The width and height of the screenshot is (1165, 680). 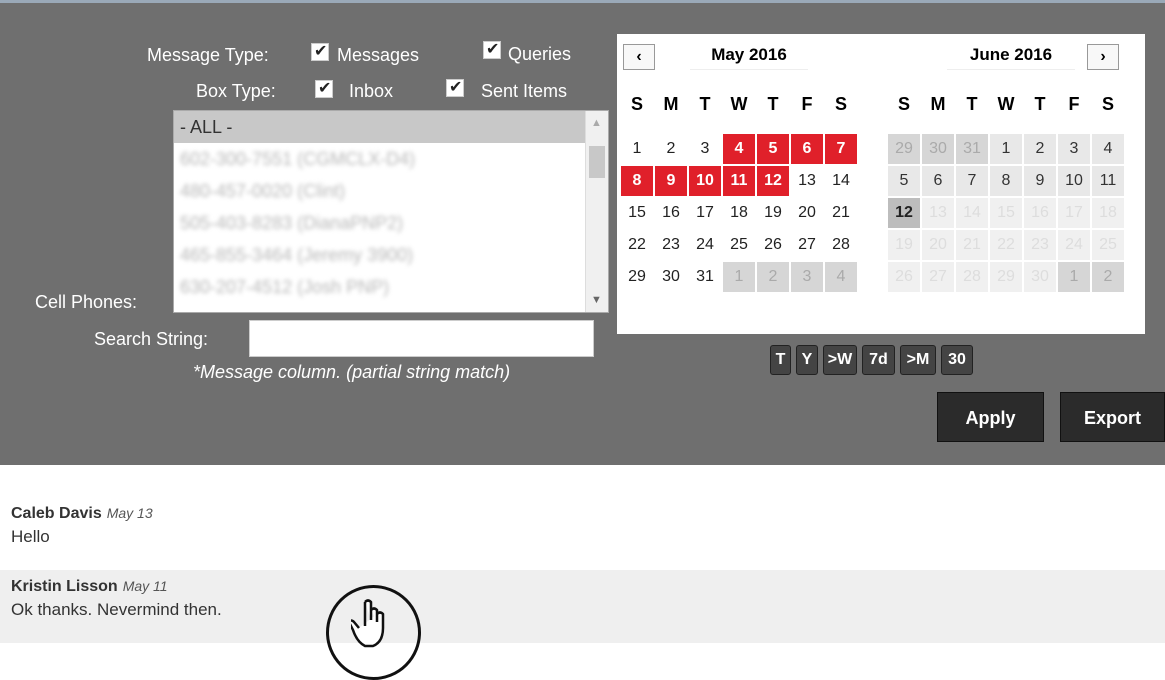 What do you see at coordinates (705, 245) in the screenshot?
I see `calendar-day: 24` at bounding box center [705, 245].